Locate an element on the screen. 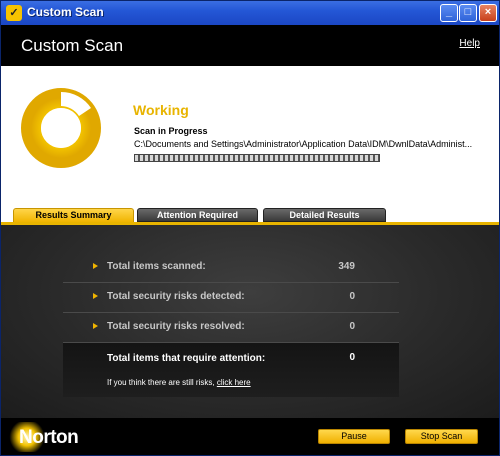 The image size is (500, 456). attention-total-value: 0 is located at coordinates (352, 357).